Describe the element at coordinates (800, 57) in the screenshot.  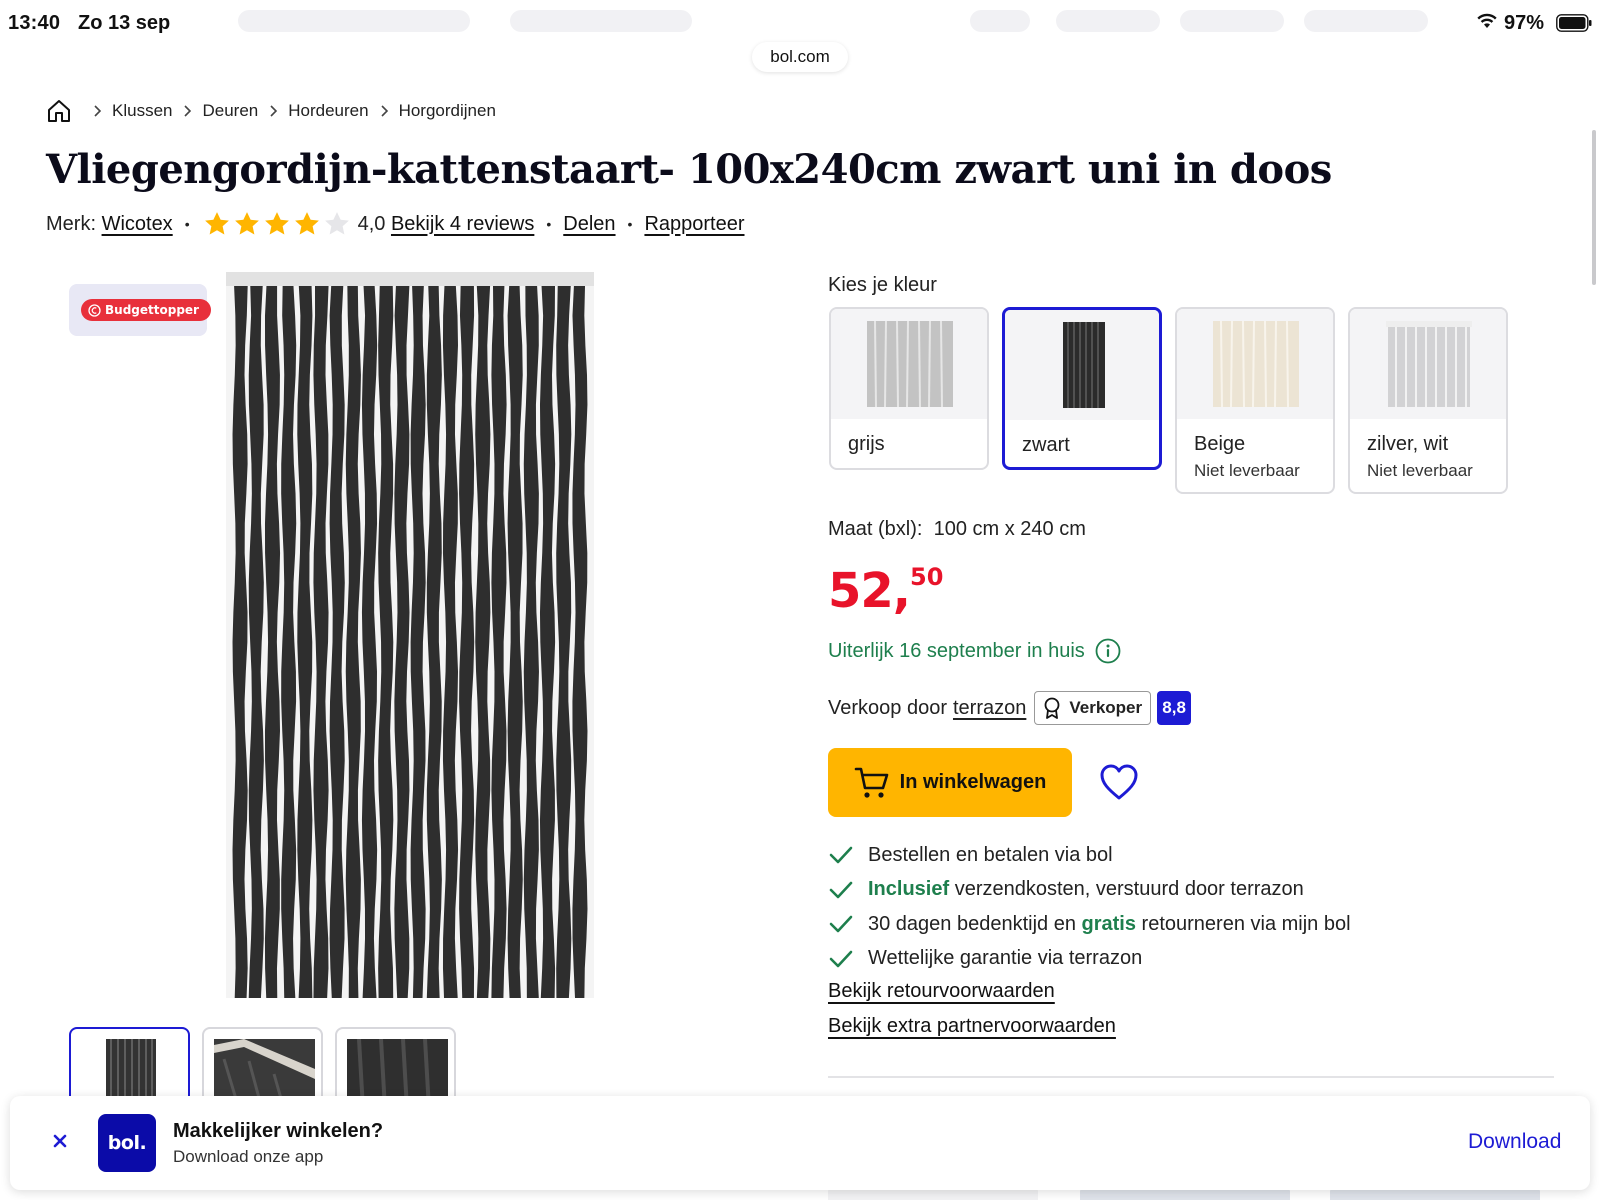
I see `url-bar: bol.com` at that location.